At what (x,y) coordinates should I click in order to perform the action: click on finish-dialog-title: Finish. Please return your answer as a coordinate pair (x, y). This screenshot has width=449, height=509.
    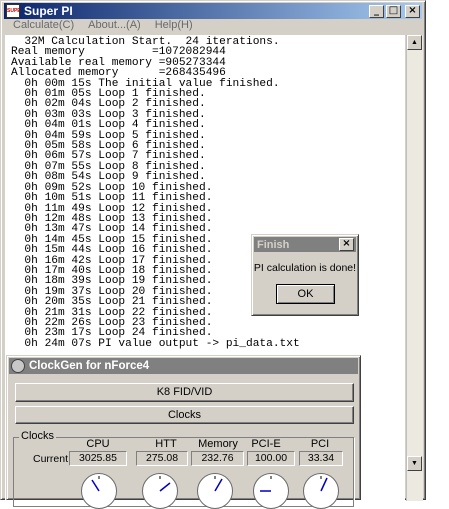
    Looking at the image, I should click on (273, 244).